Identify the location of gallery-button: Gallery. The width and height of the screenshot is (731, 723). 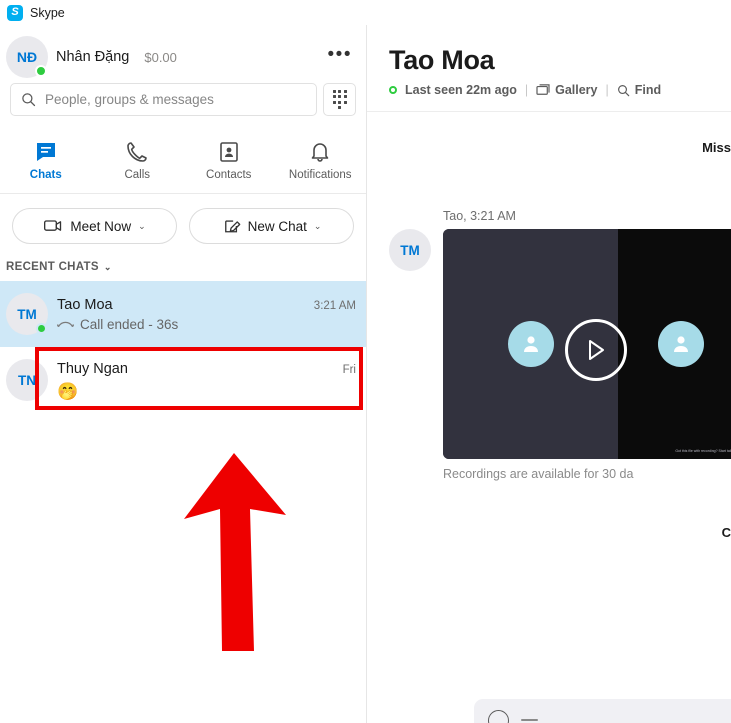
(567, 90).